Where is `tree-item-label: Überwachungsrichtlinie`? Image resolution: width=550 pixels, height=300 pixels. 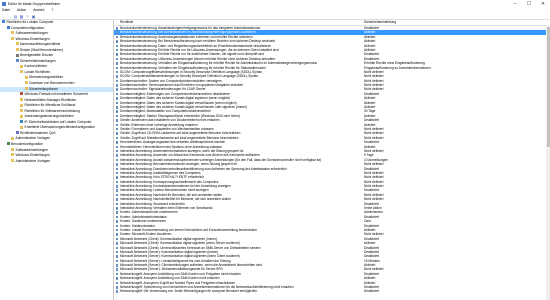
tree-item-label: Überwachungsrichtlinie is located at coordinates (46, 77).